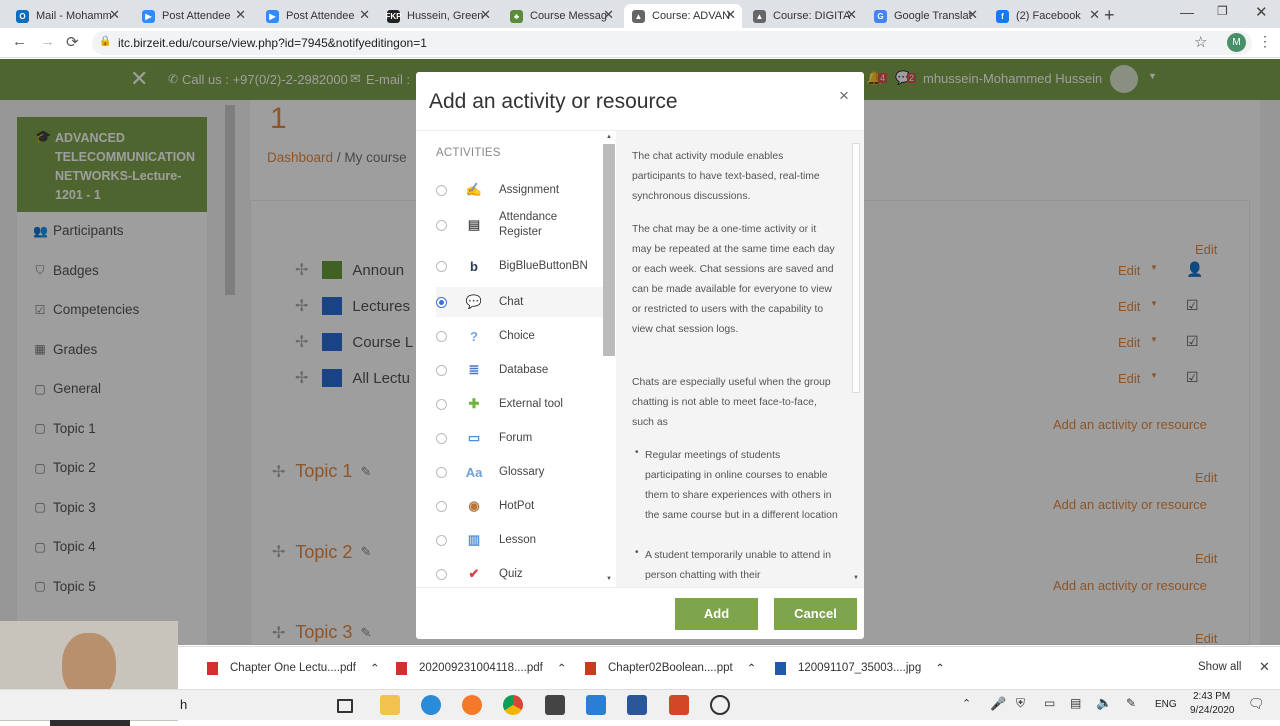  I want to click on activity-option-external-tool: ✚ External tool, so click(521, 404).